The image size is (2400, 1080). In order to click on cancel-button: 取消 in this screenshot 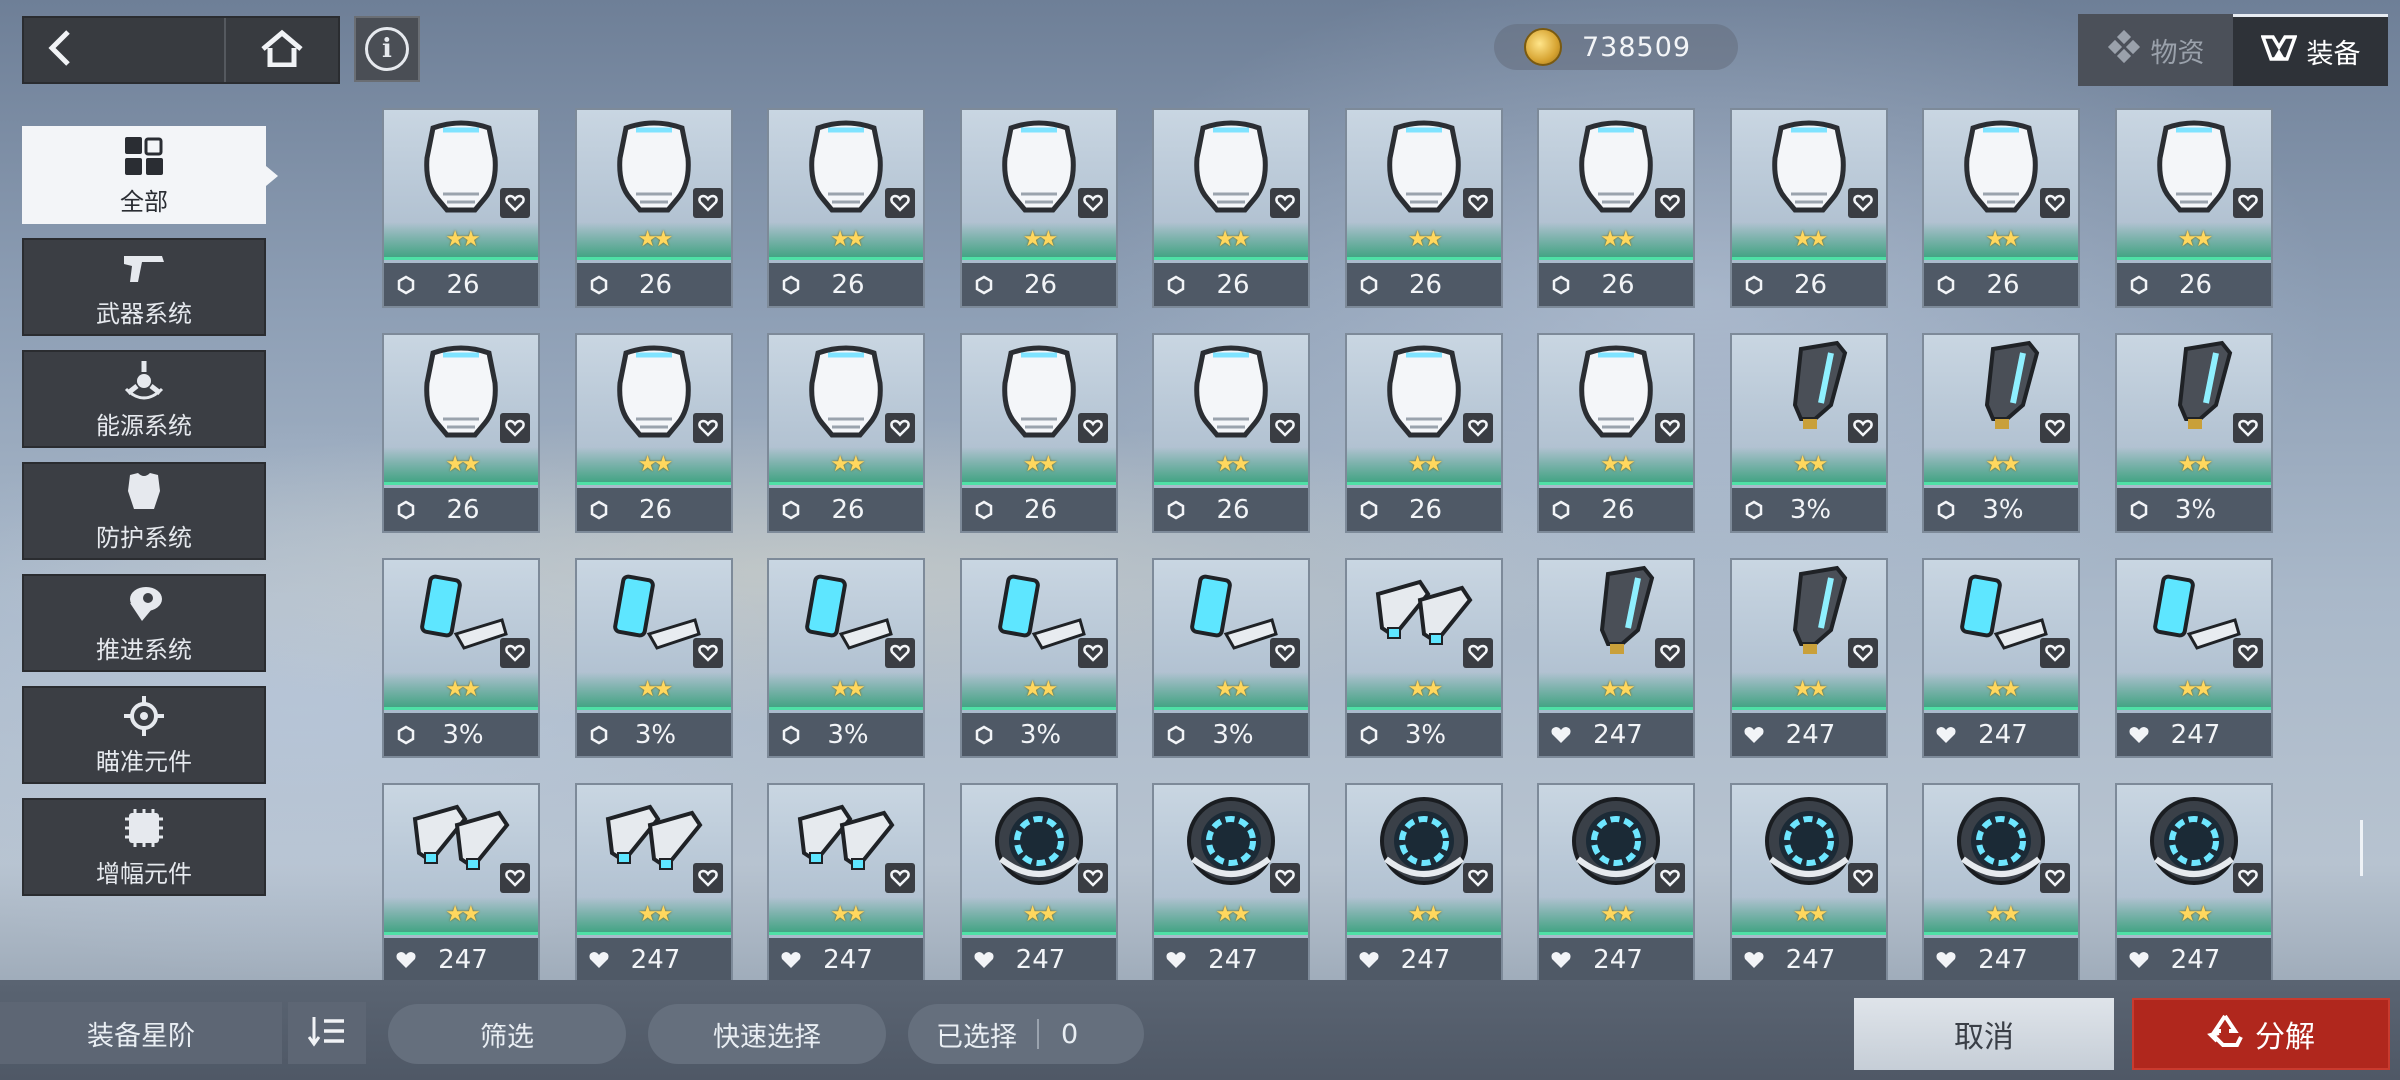, I will do `click(1984, 1034)`.